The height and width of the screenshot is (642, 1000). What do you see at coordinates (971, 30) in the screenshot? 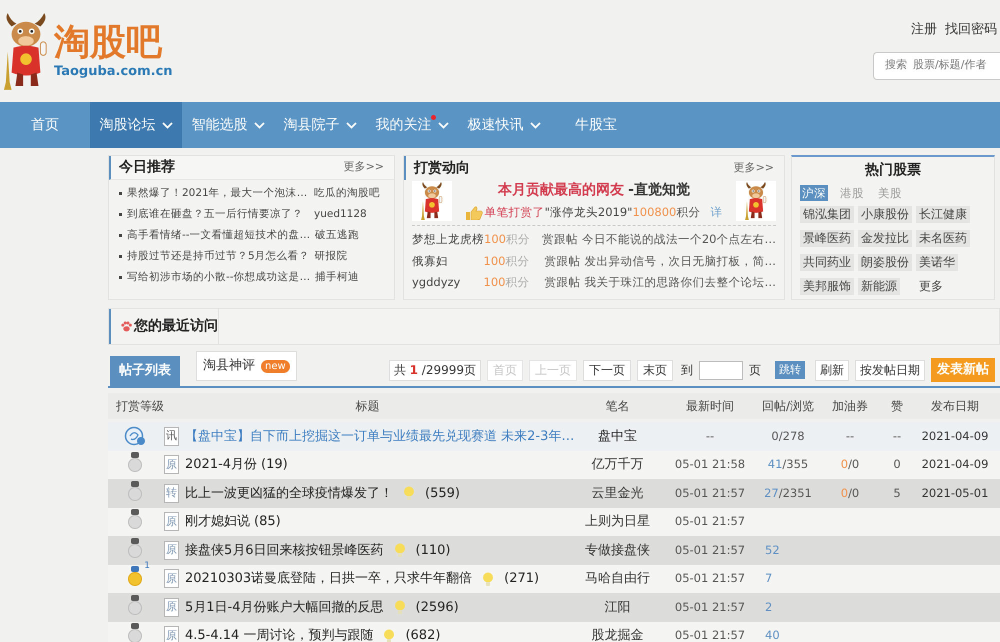
I see `account-link: 找回密码` at bounding box center [971, 30].